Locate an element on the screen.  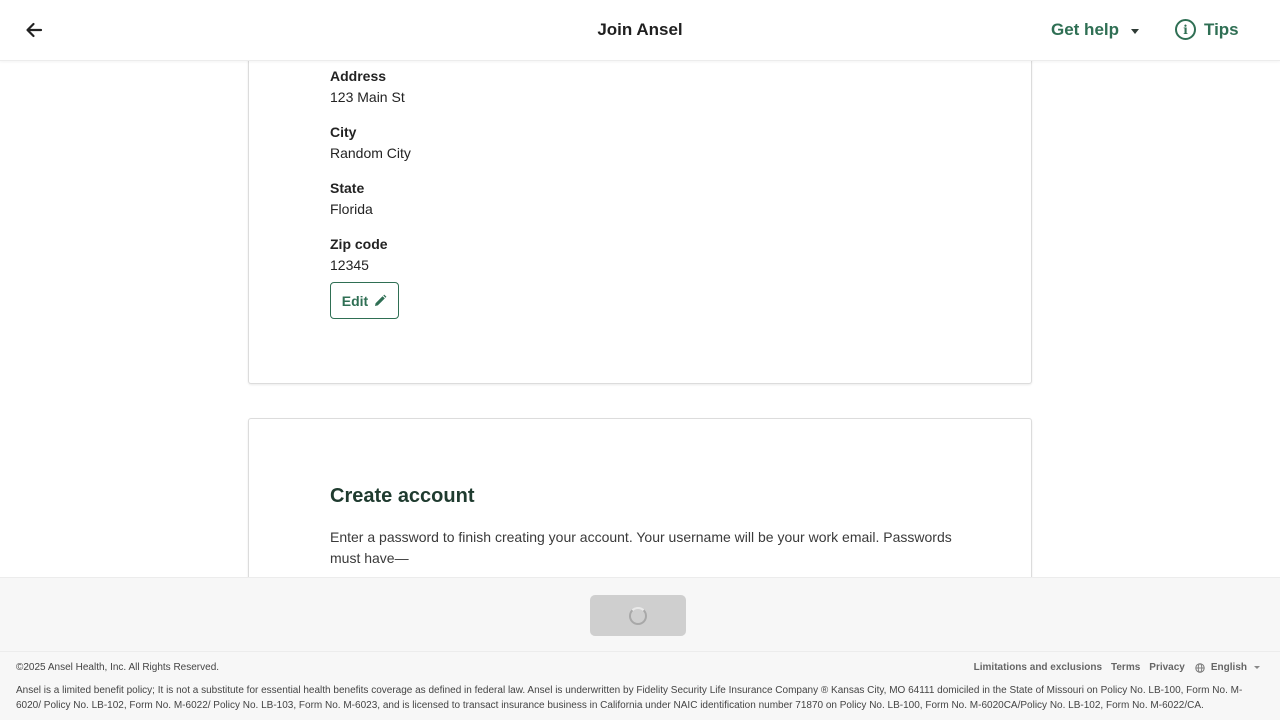
pencil-icon is located at coordinates (381, 300).